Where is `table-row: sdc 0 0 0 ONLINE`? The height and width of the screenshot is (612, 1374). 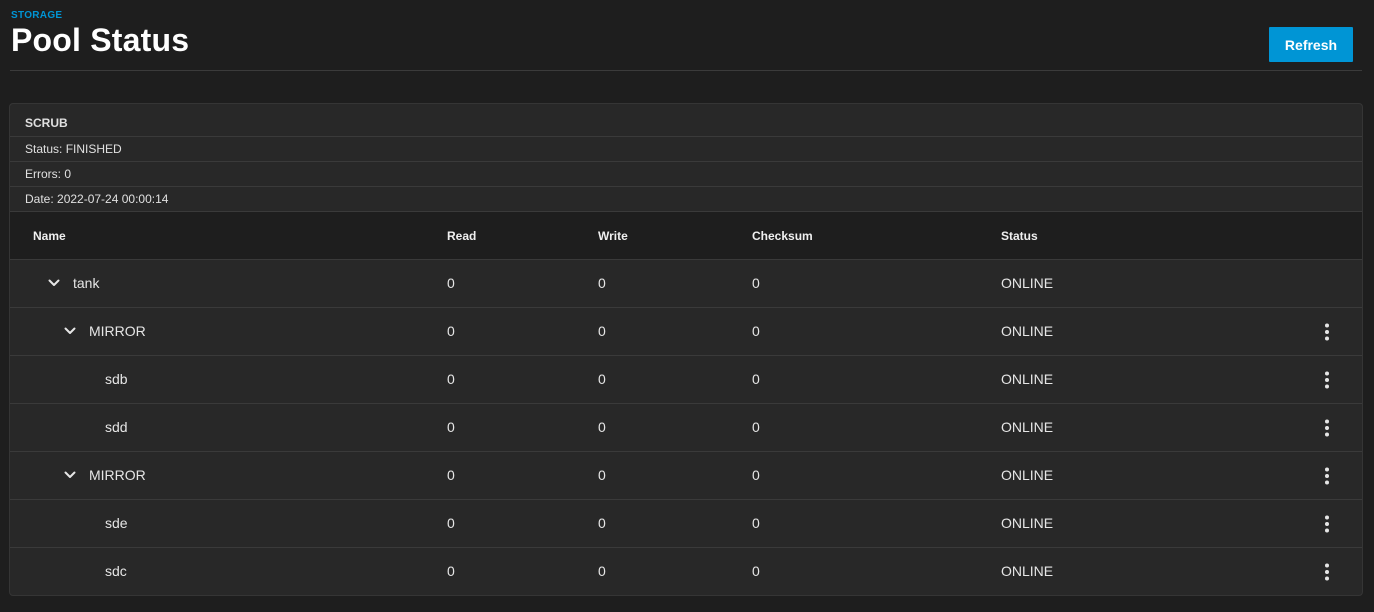
table-row: sdc 0 0 0 ONLINE is located at coordinates (686, 571).